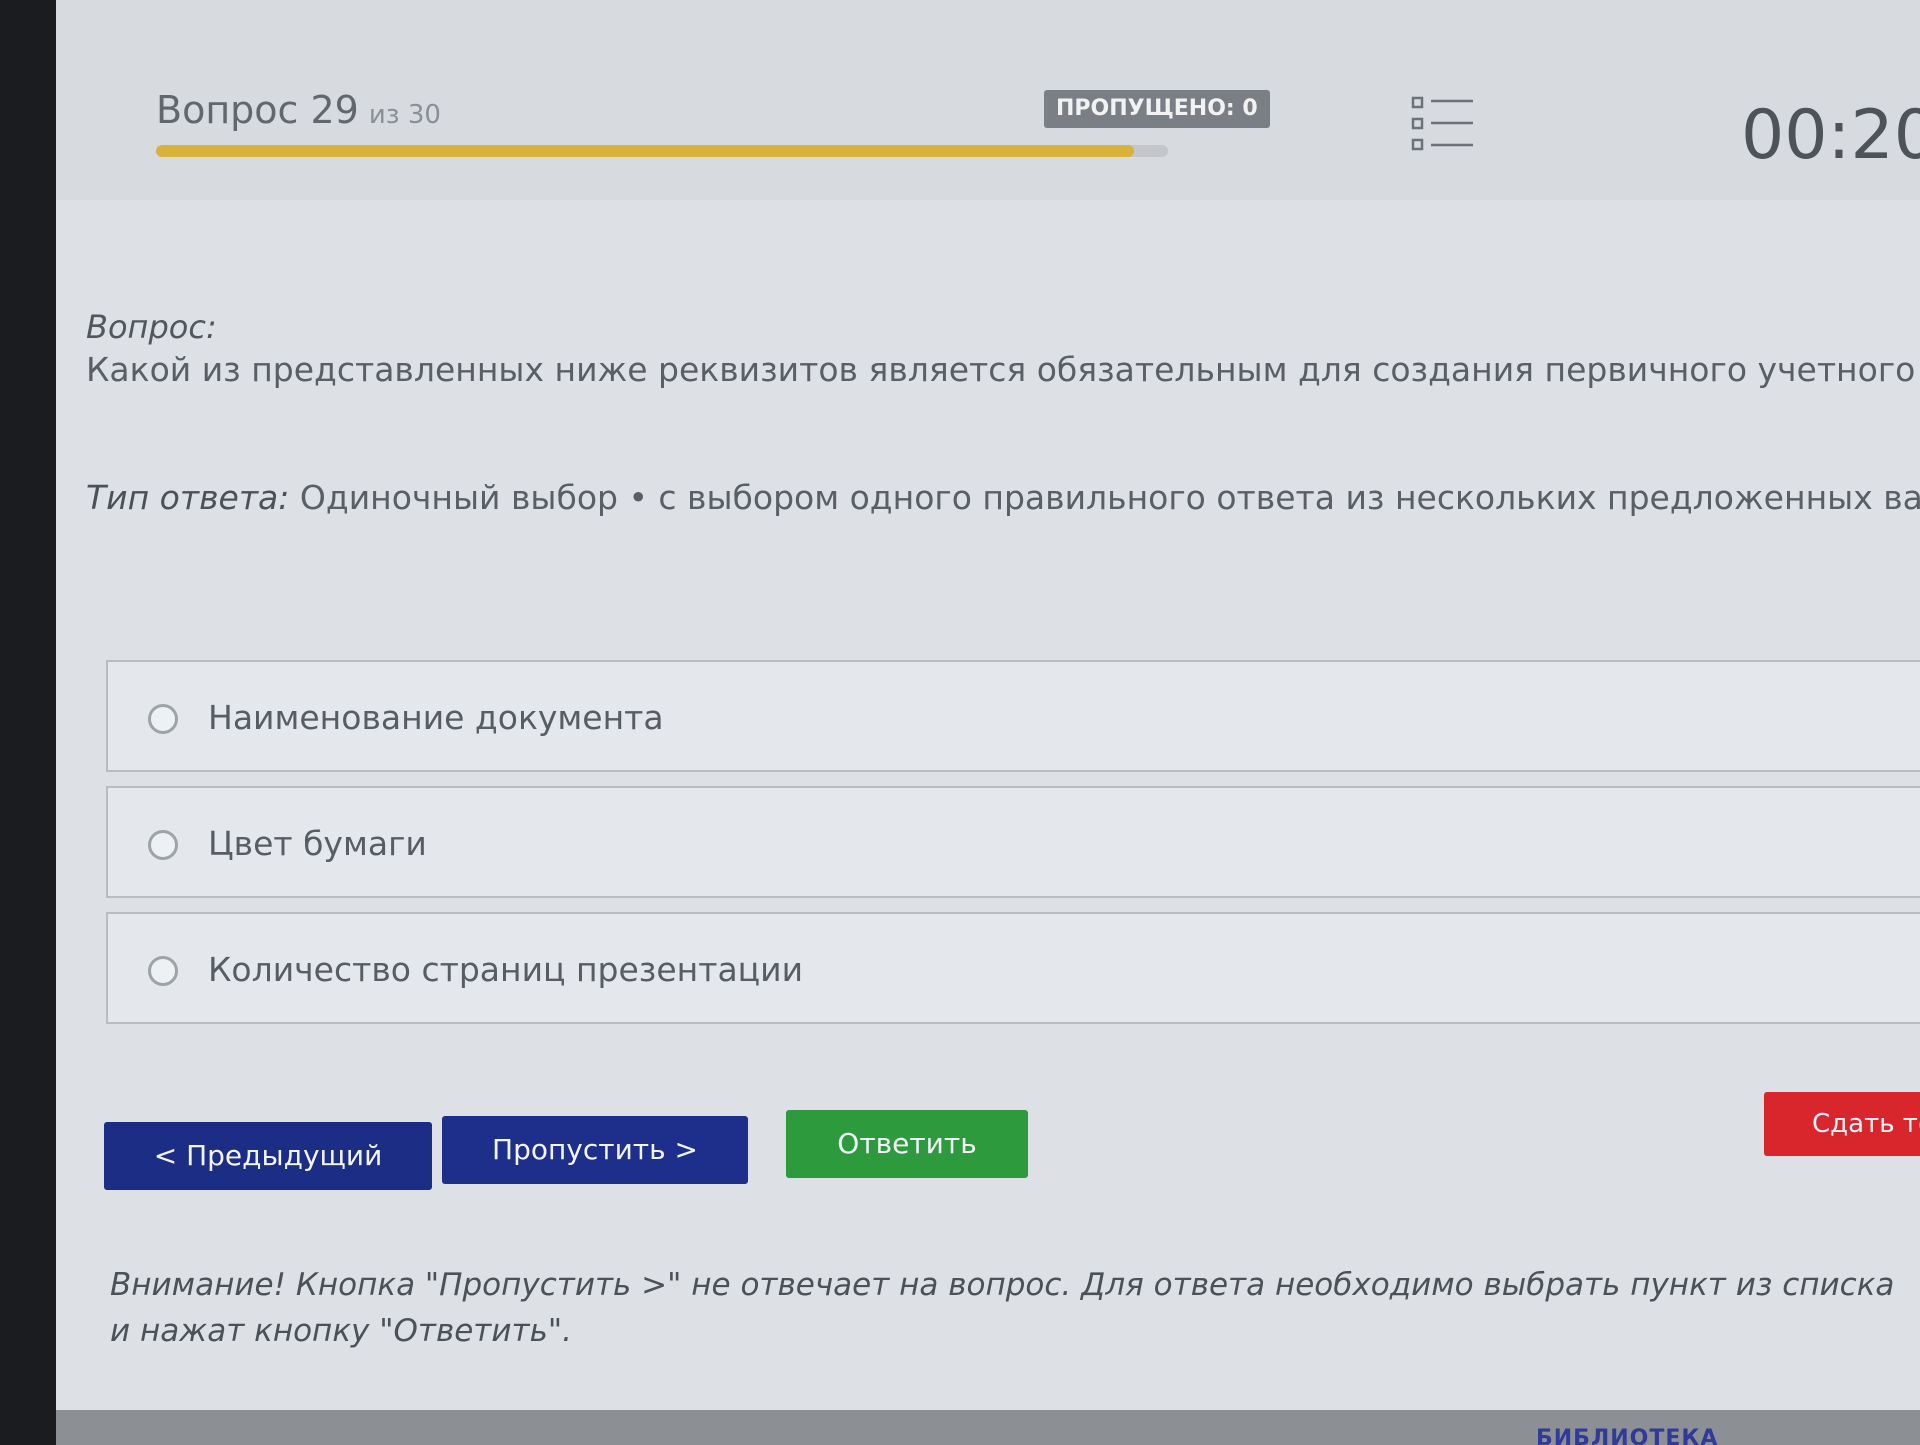 Image resolution: width=1920 pixels, height=1445 pixels. What do you see at coordinates (1830, 135) in the screenshot?
I see `timer: 00:20:2` at bounding box center [1830, 135].